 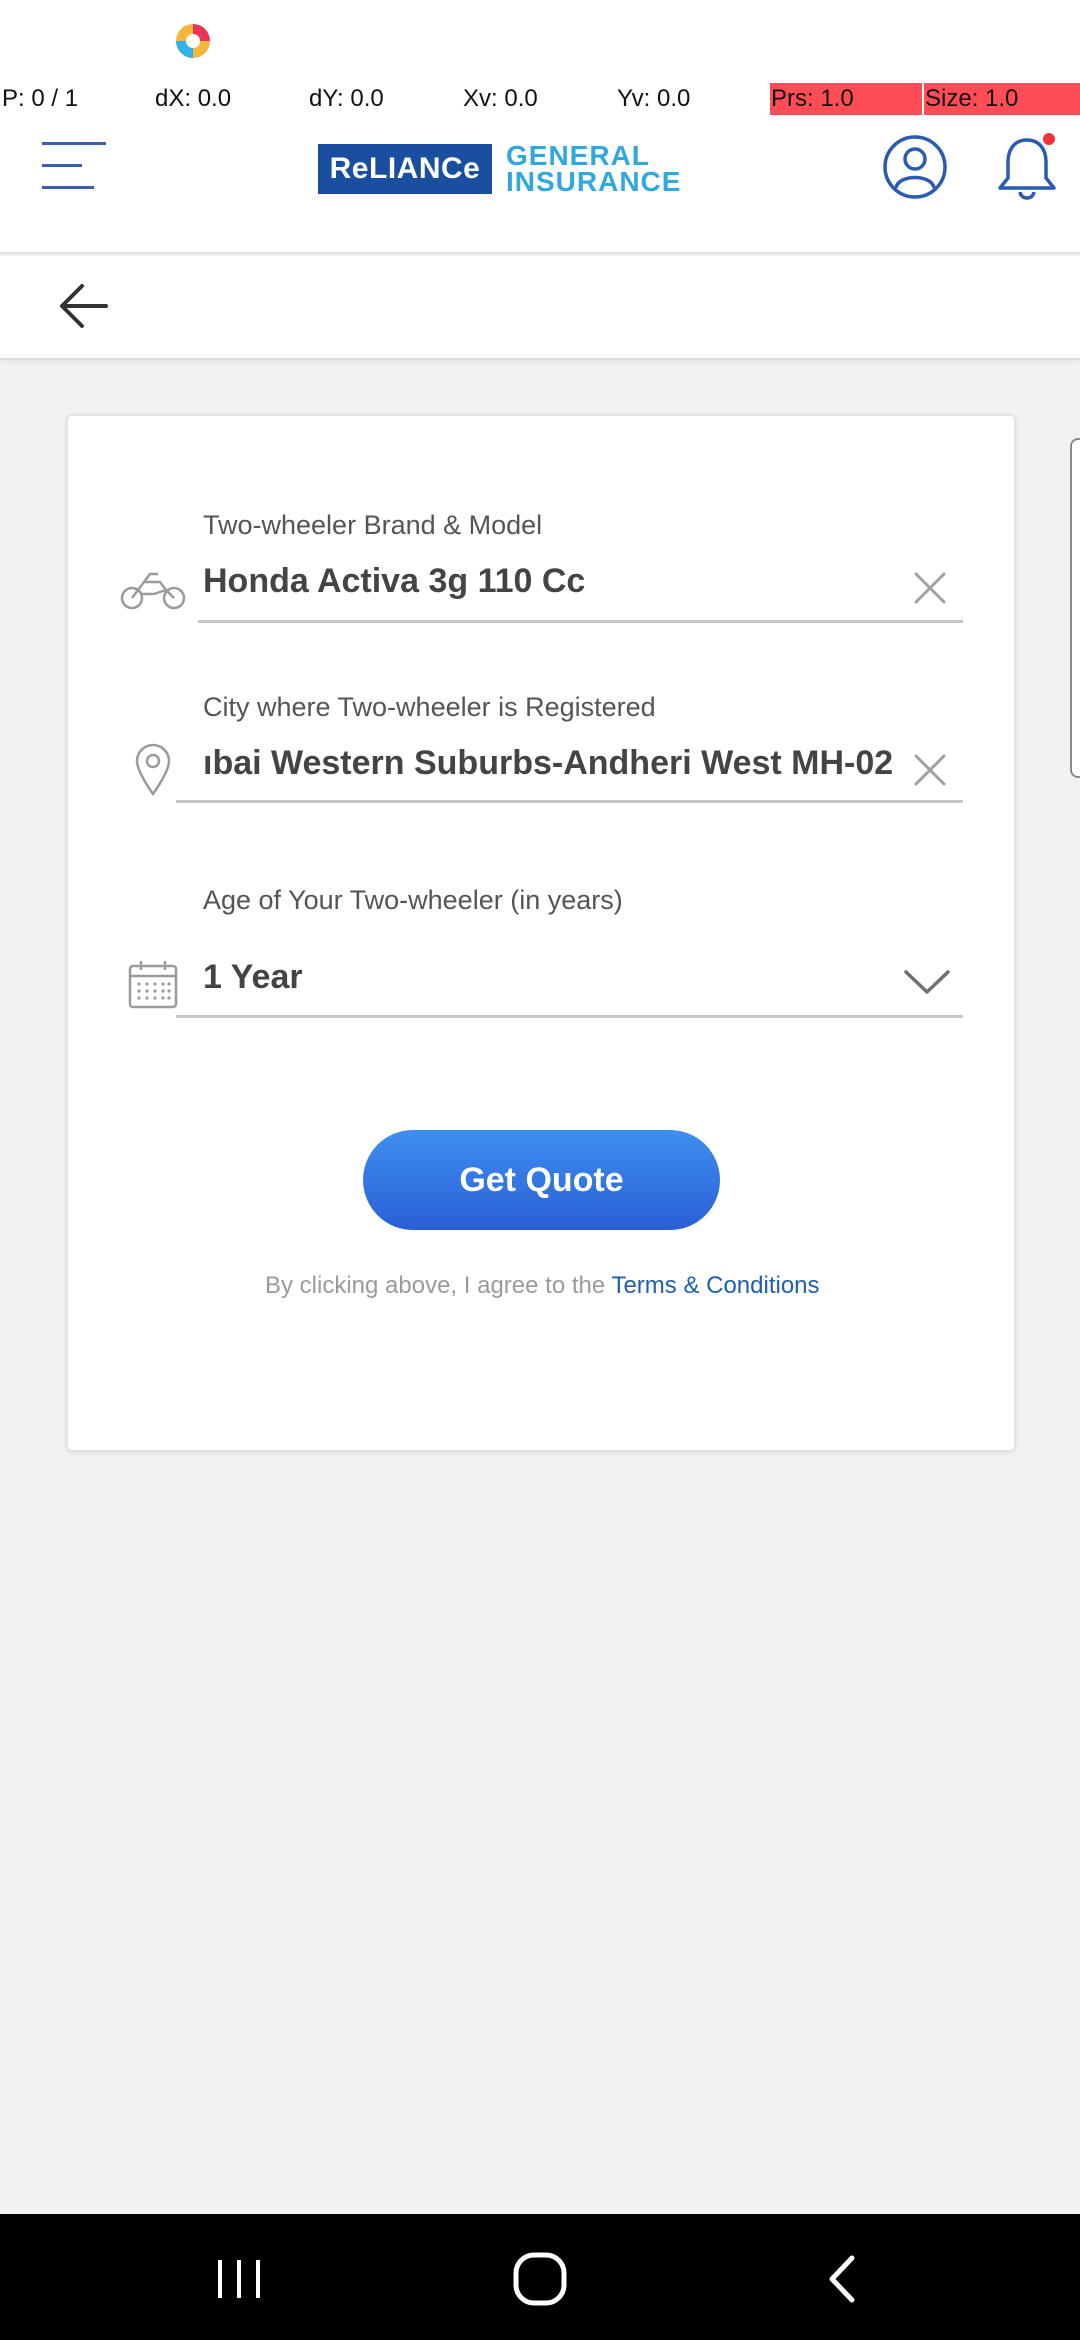 I want to click on terms-link: Terms & Conditions, so click(x=715, y=1285).